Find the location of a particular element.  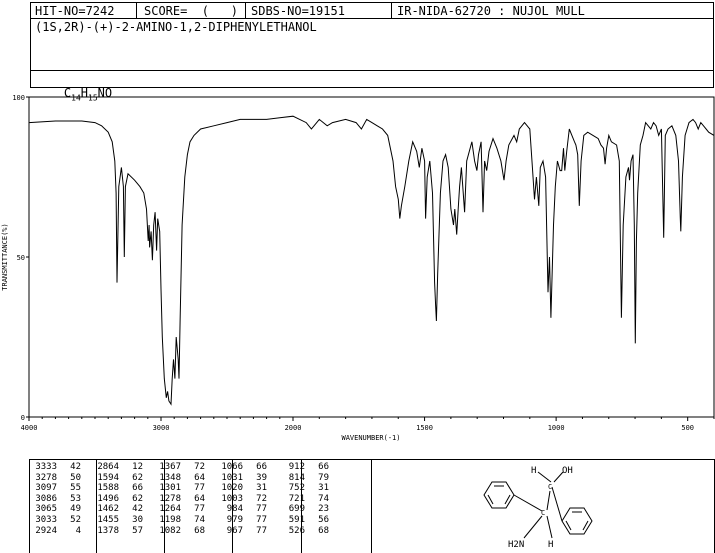

x-tick-label: 1500 is located at coordinates (424, 428).